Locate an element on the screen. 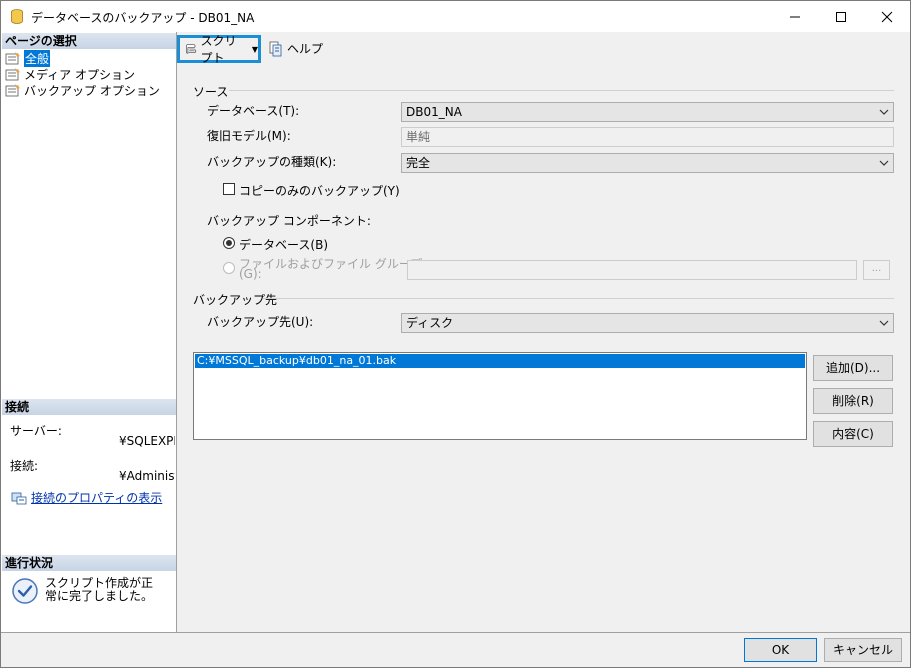  copy-only-checkbox is located at coordinates (229, 189).